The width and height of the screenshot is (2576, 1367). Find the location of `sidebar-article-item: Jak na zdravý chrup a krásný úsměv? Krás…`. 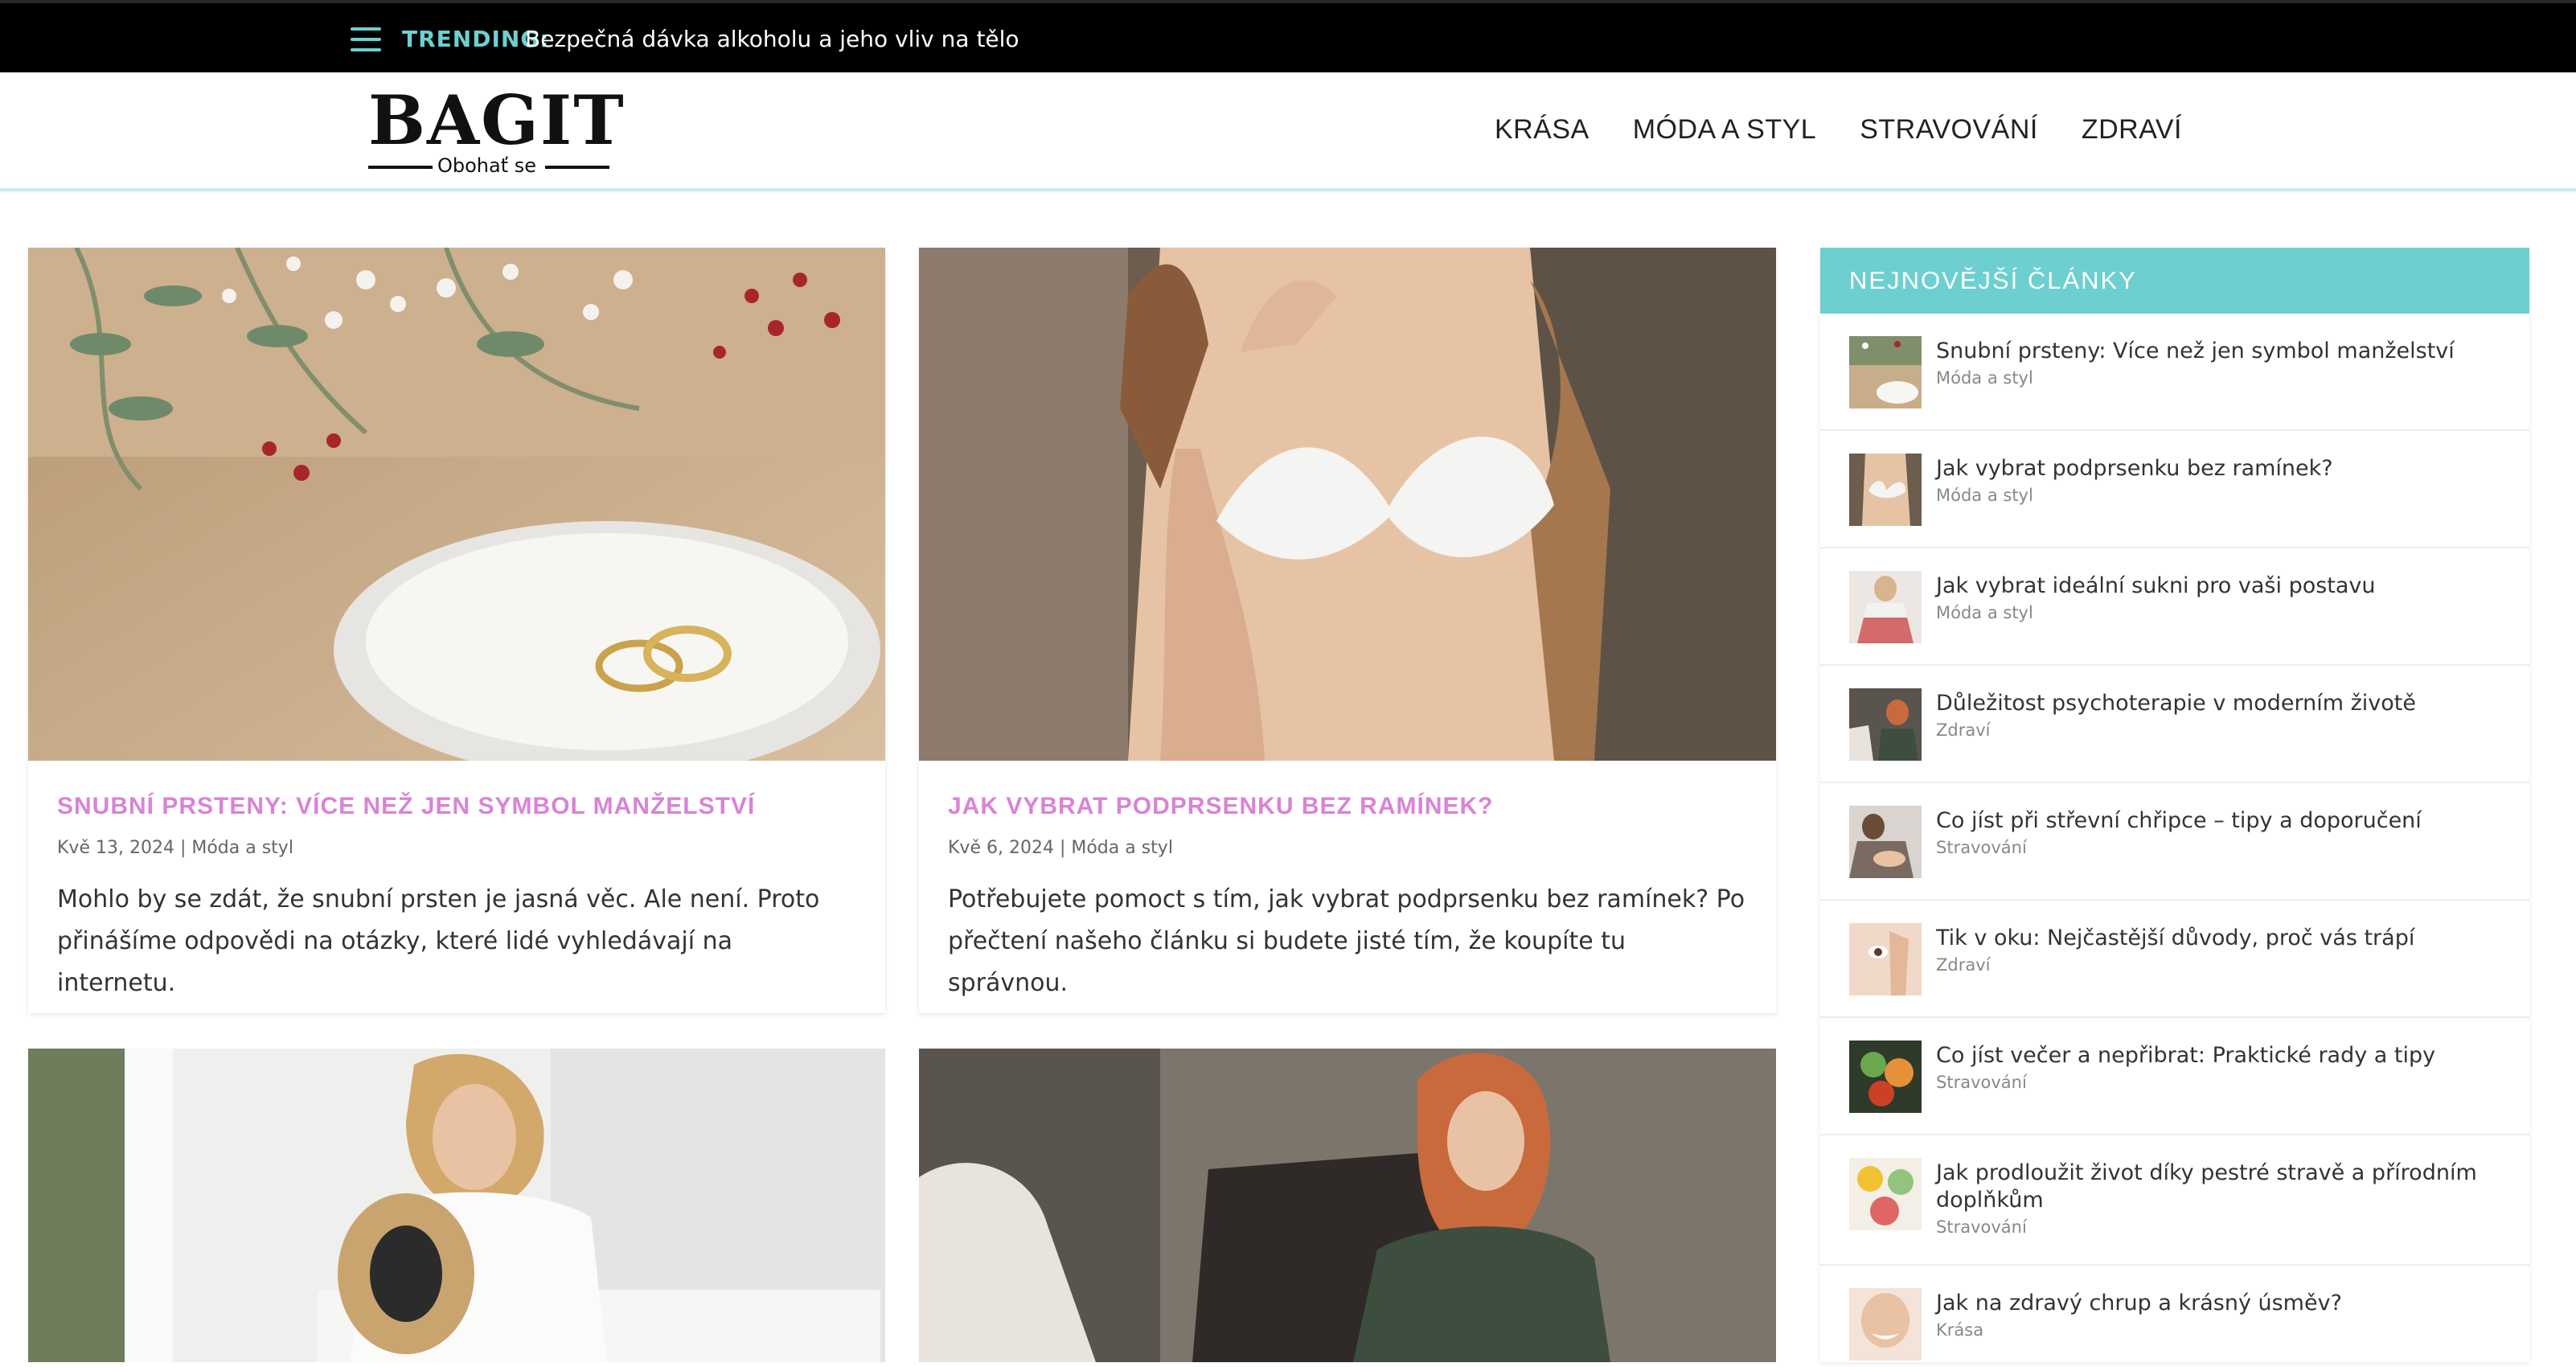

sidebar-article-item: Jak na zdravý chrup a krásný úsměv? Krás… is located at coordinates (2174, 1316).